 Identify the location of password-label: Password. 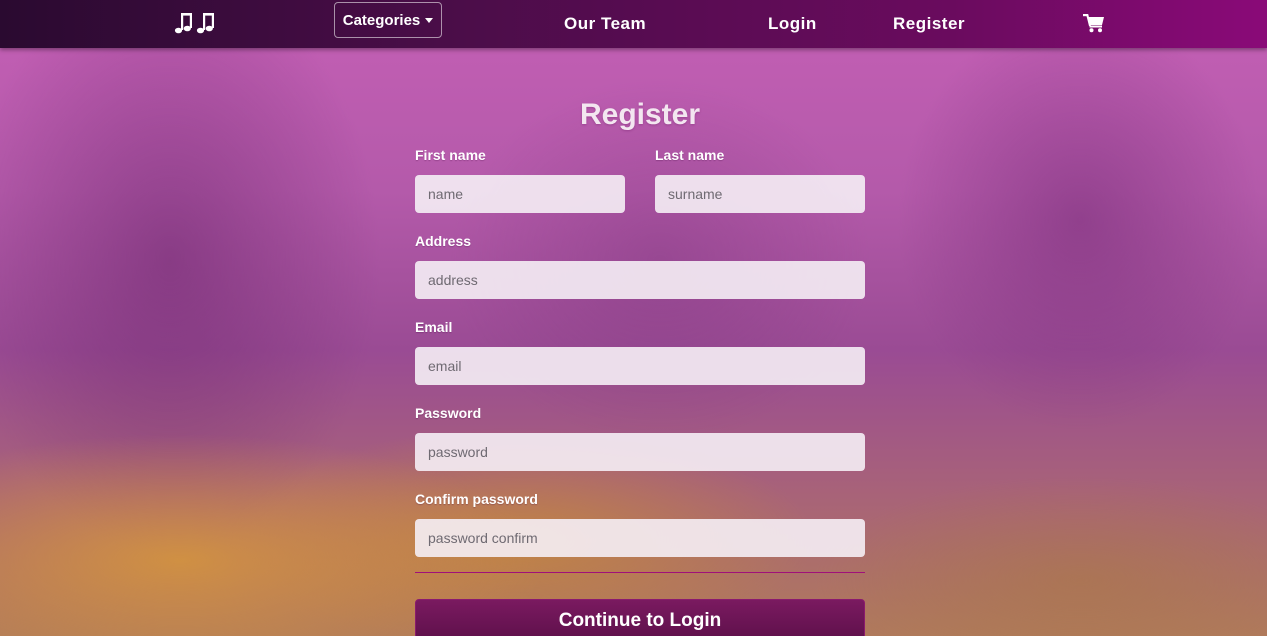
(448, 413).